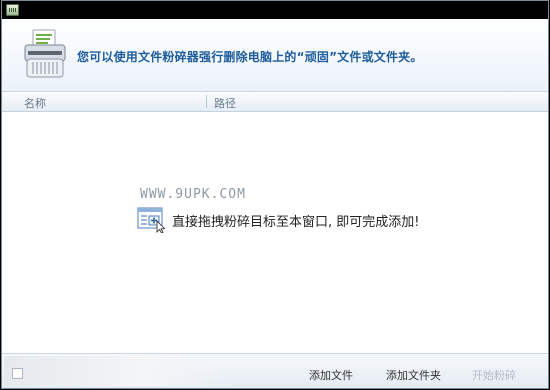 The image size is (550, 390). I want to click on select-all-checkbox, so click(17, 373).